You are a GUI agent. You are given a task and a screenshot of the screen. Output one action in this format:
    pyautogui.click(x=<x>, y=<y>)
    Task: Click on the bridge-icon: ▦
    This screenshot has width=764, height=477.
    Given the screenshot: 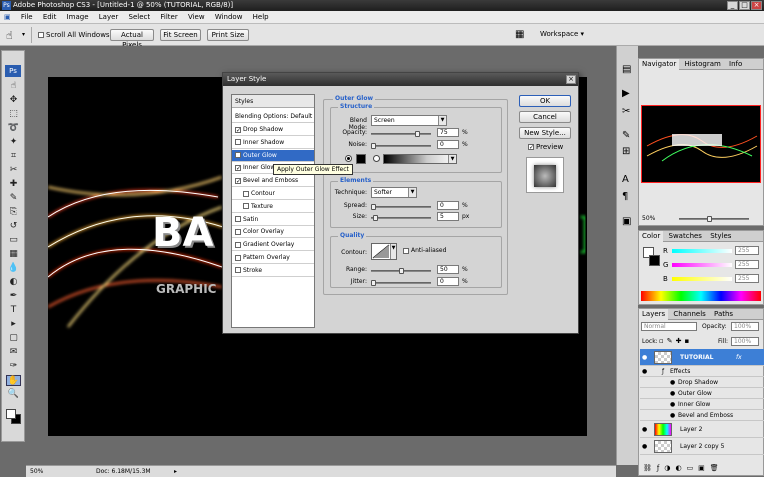 What is the action you would take?
    pyautogui.click(x=522, y=35)
    